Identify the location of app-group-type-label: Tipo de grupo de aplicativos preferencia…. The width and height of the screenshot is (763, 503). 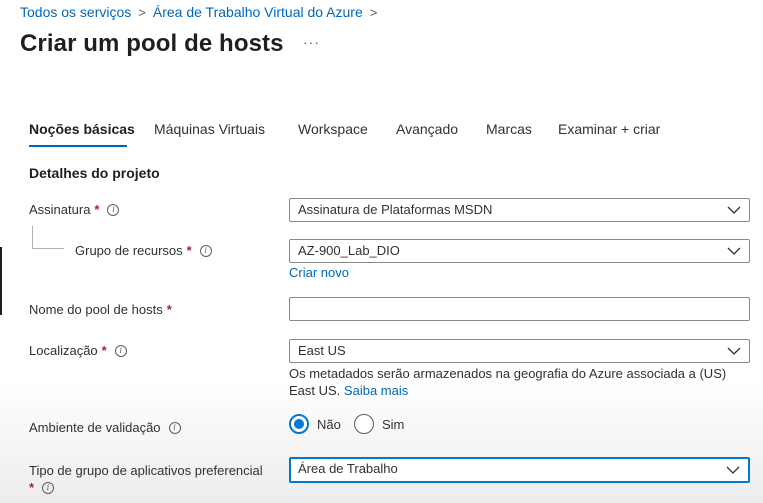
(146, 470).